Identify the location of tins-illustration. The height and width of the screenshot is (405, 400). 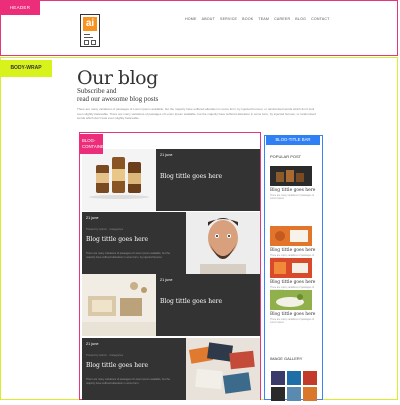
(119, 178).